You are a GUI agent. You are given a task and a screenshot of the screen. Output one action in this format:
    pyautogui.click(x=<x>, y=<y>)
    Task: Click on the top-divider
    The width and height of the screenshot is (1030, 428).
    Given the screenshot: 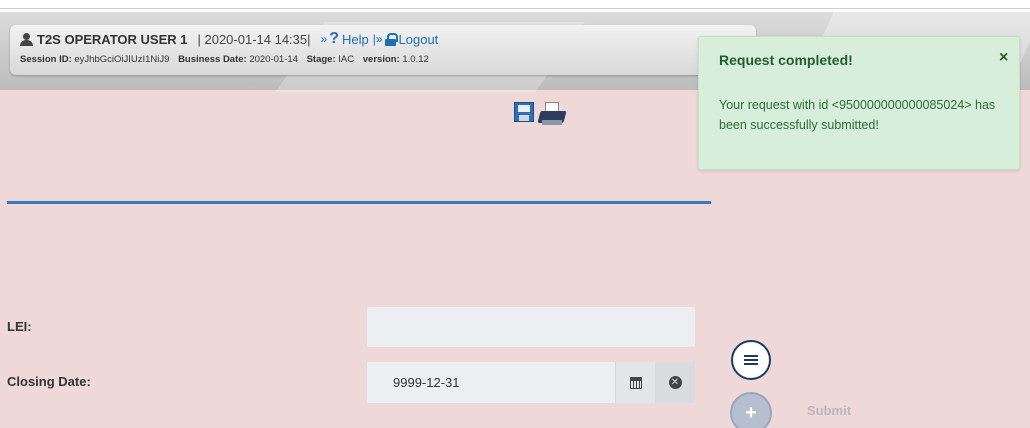 What is the action you would take?
    pyautogui.click(x=515, y=8)
    